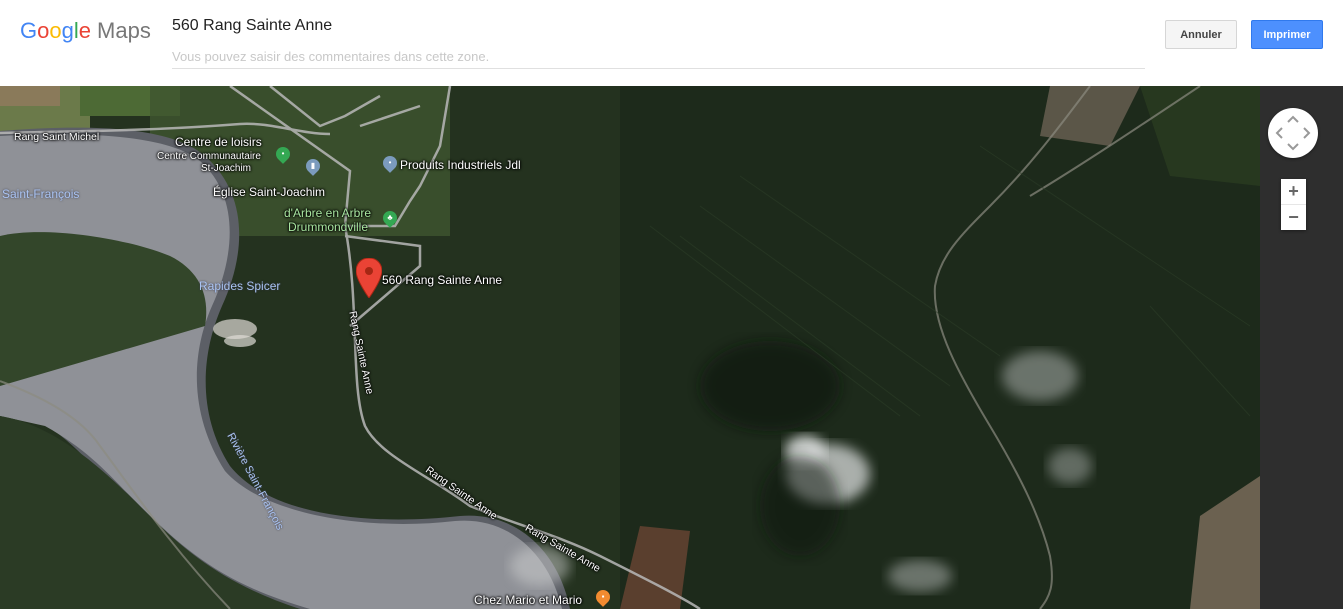 Image resolution: width=1343 pixels, height=609 pixels. I want to click on place-label-centre-communautaire: Centre Communautaire, so click(209, 156).